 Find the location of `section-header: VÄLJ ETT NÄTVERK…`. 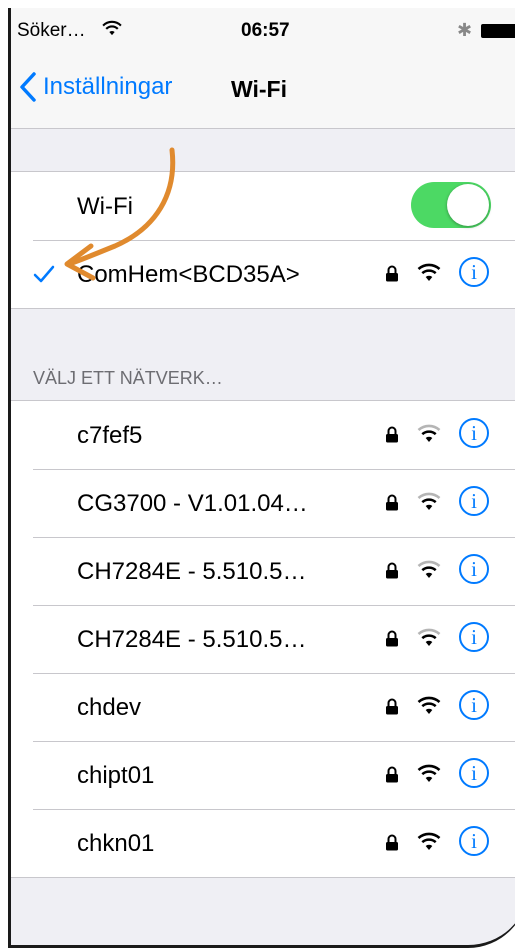

section-header: VÄLJ ETT NÄTVERK… is located at coordinates (128, 378).